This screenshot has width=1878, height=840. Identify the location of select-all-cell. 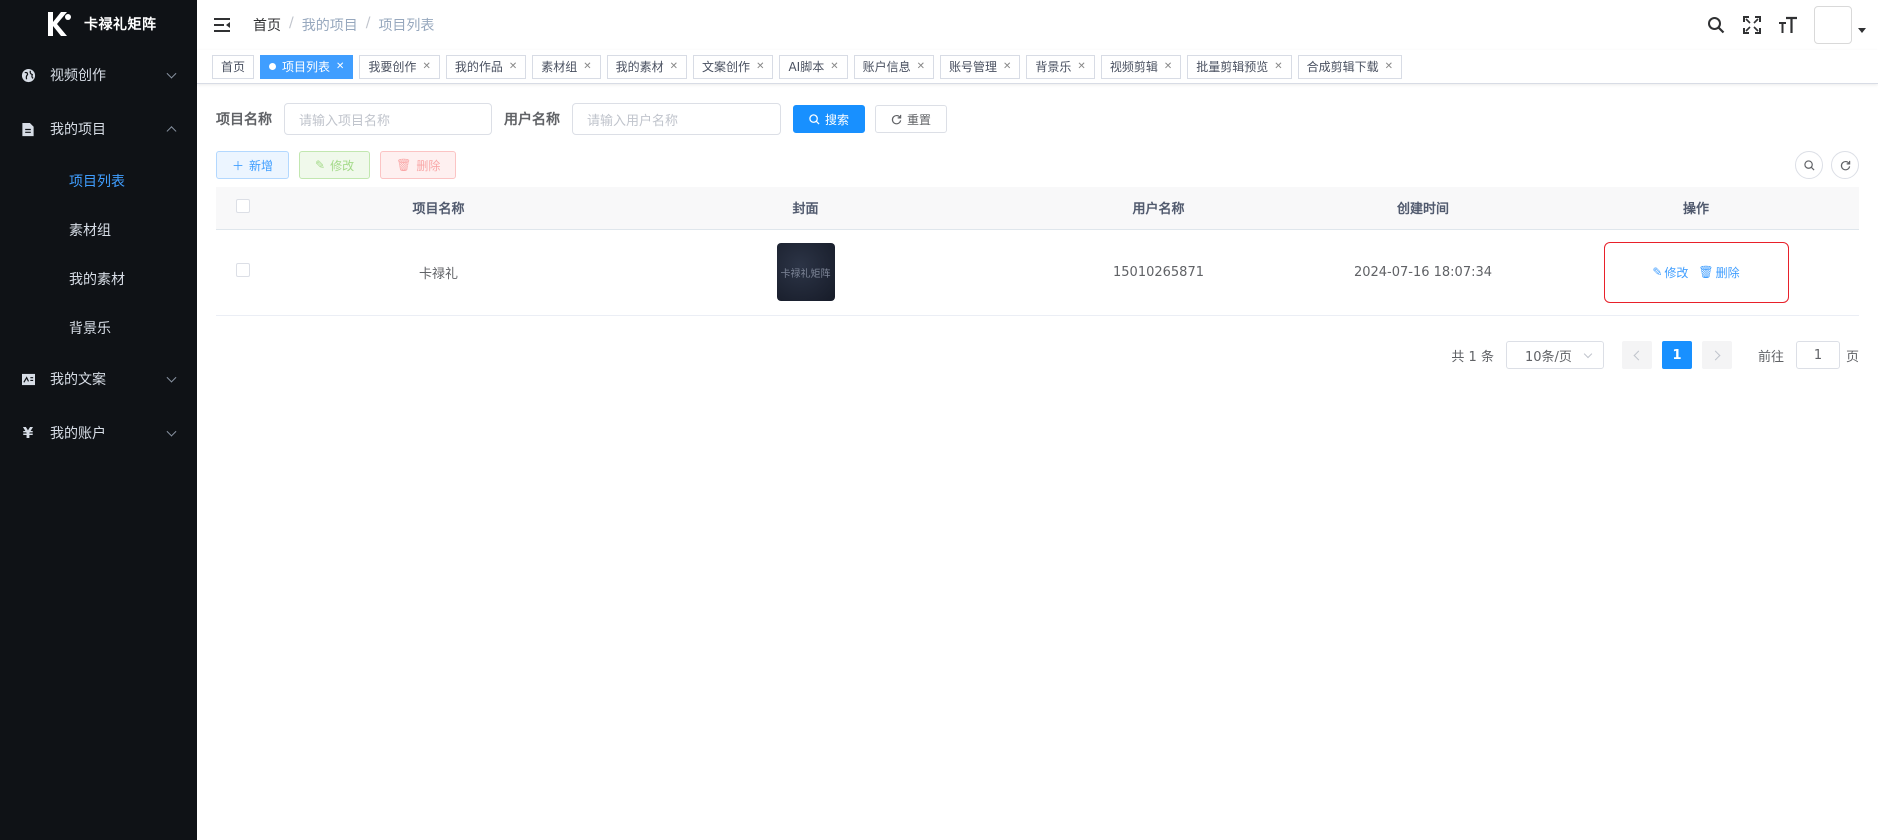
(243, 208).